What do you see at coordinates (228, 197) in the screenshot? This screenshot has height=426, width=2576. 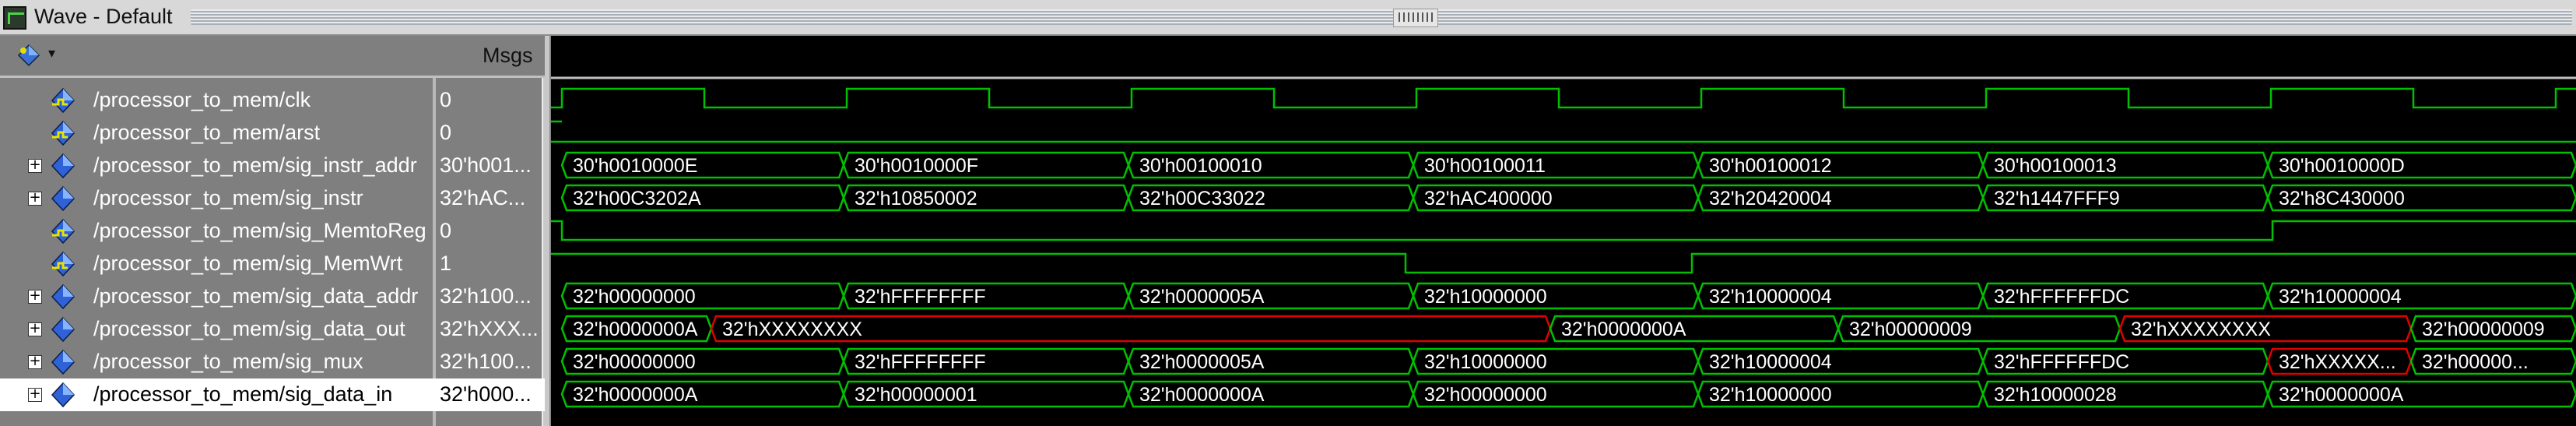 I see `signal-name: /processor_to_mem/sig_instr` at bounding box center [228, 197].